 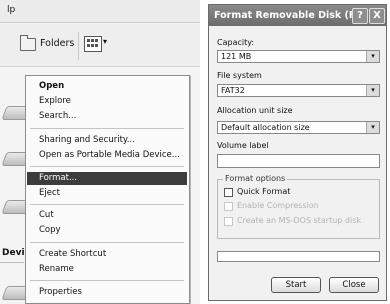 What do you see at coordinates (100, 11) in the screenshot?
I see `menu-bar: lp` at bounding box center [100, 11].